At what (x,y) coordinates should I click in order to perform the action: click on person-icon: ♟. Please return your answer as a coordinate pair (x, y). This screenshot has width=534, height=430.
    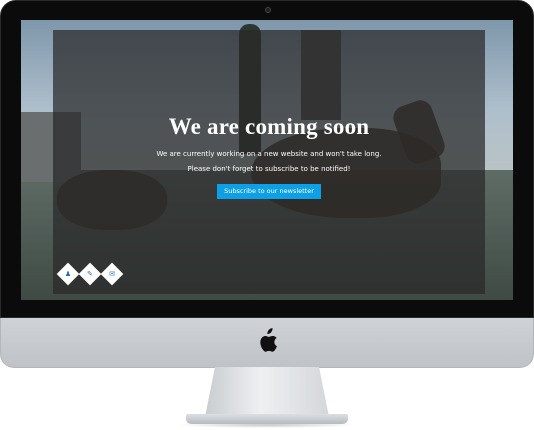
    Looking at the image, I should click on (68, 274).